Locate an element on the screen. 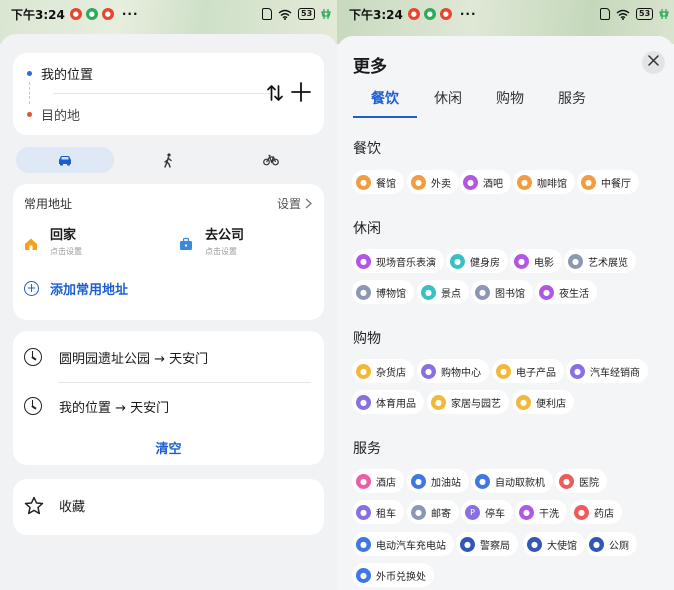 The width and height of the screenshot is (674, 590). chinese-restaurant-icon: ● is located at coordinates (588, 182).